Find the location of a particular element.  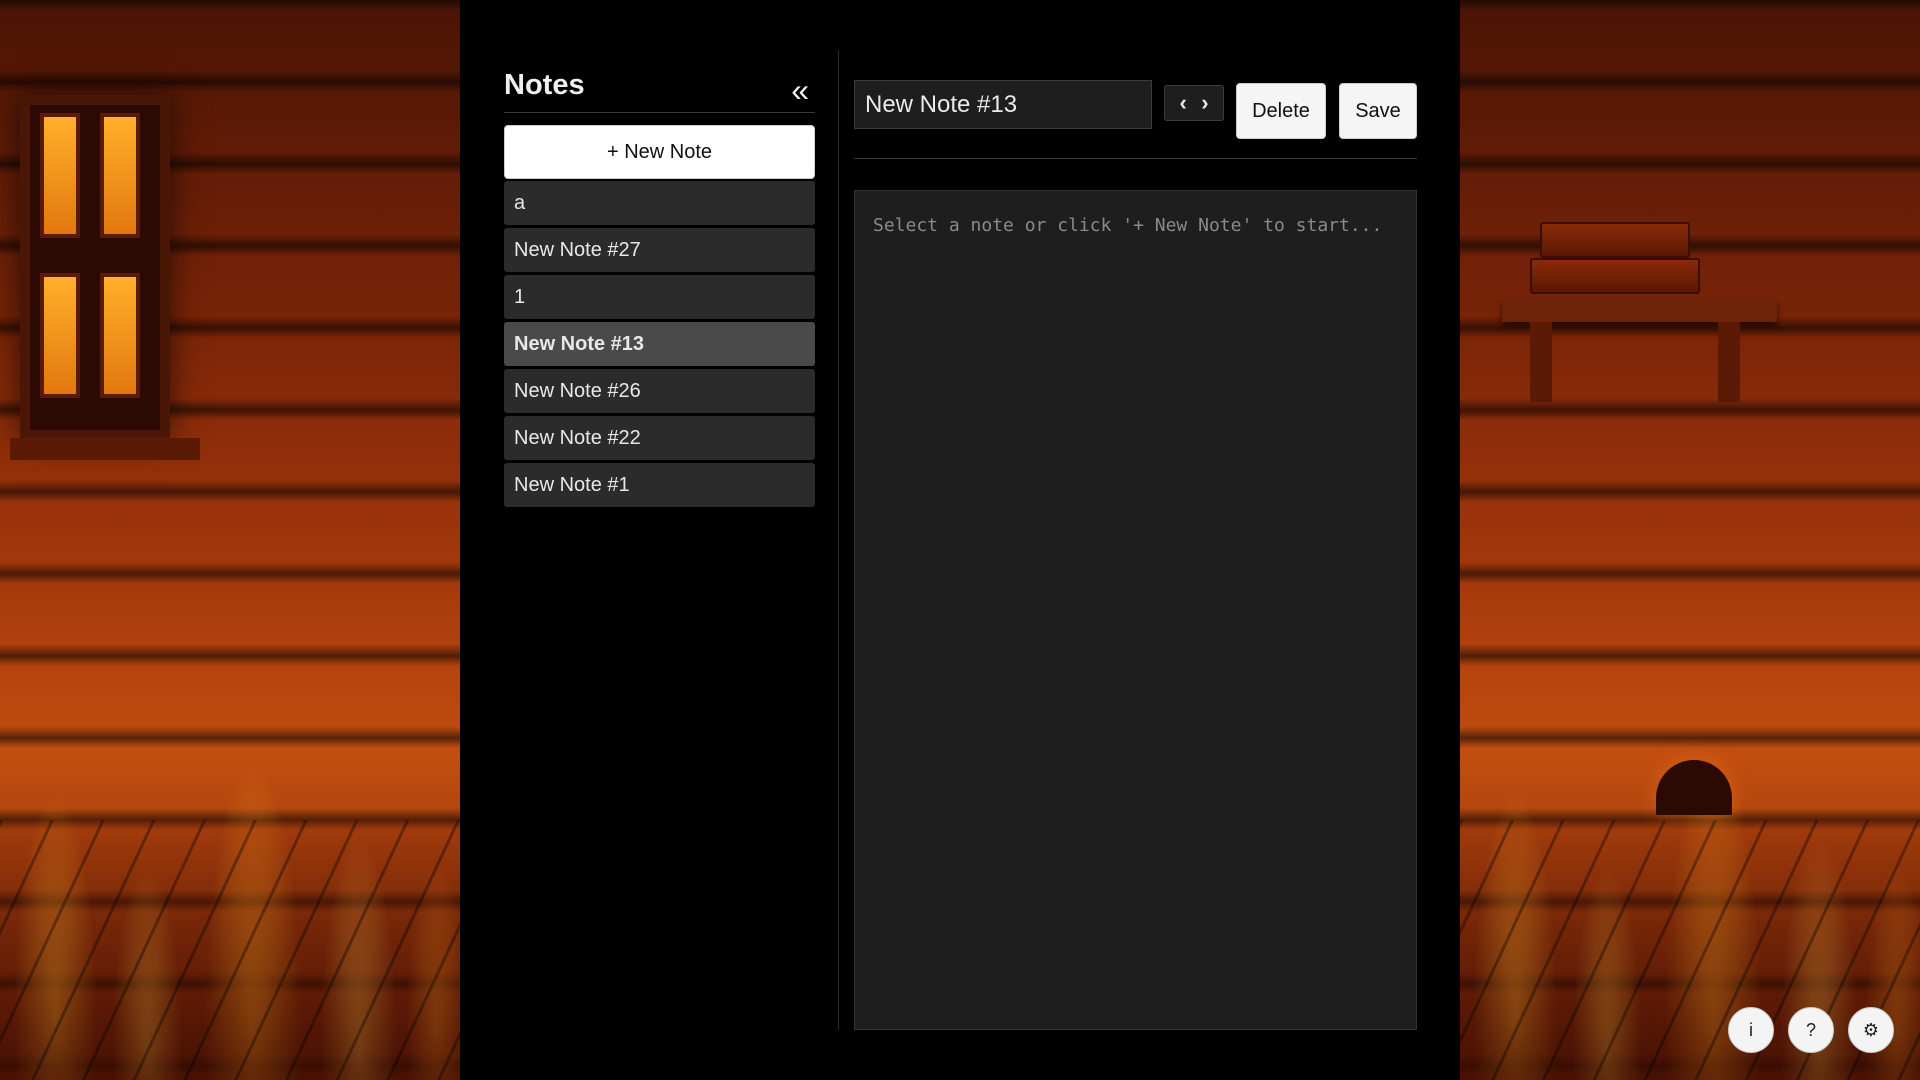

note-list-item: New Note #27 is located at coordinates (659, 250).